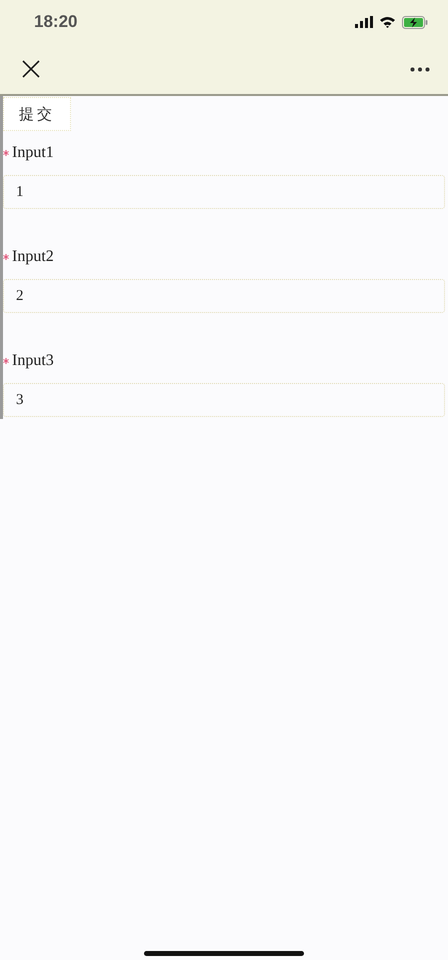  What do you see at coordinates (387, 22) in the screenshot?
I see `wifi-icon` at bounding box center [387, 22].